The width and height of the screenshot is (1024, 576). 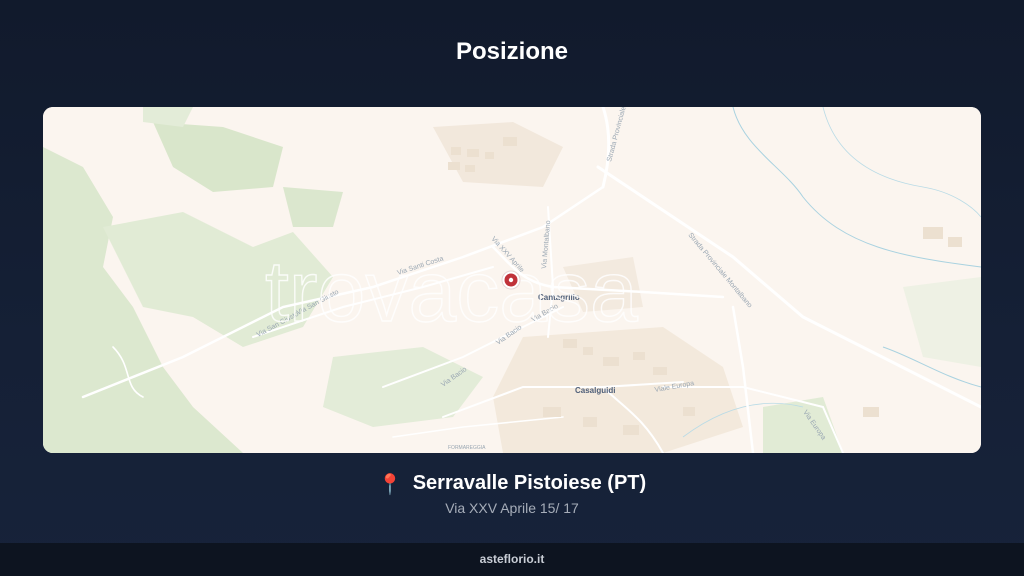 I want to click on map-marker-icon, so click(x=511, y=280).